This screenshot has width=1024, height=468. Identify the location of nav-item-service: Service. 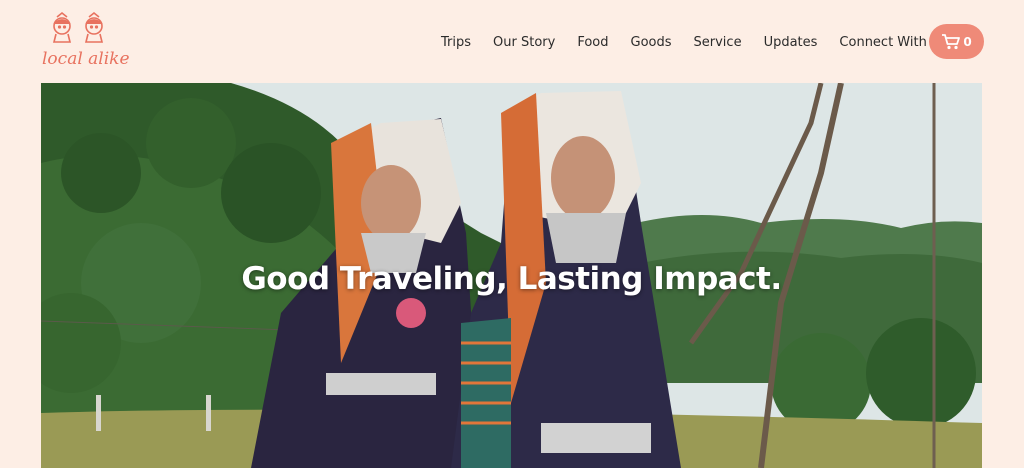
(718, 42).